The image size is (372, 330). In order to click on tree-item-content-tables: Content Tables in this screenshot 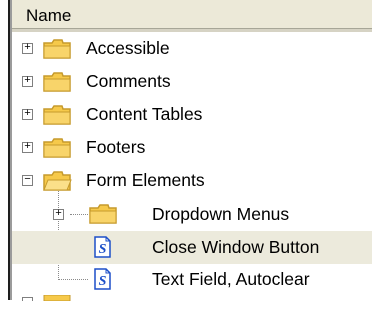, I will do `click(192, 114)`.